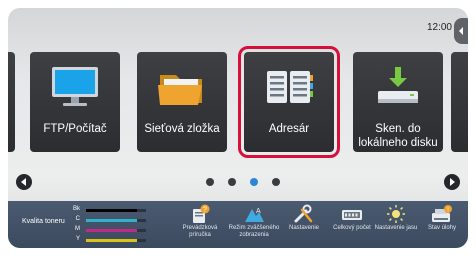 The image size is (476, 256). I want to click on tile-address-book: Adresár, so click(289, 102).